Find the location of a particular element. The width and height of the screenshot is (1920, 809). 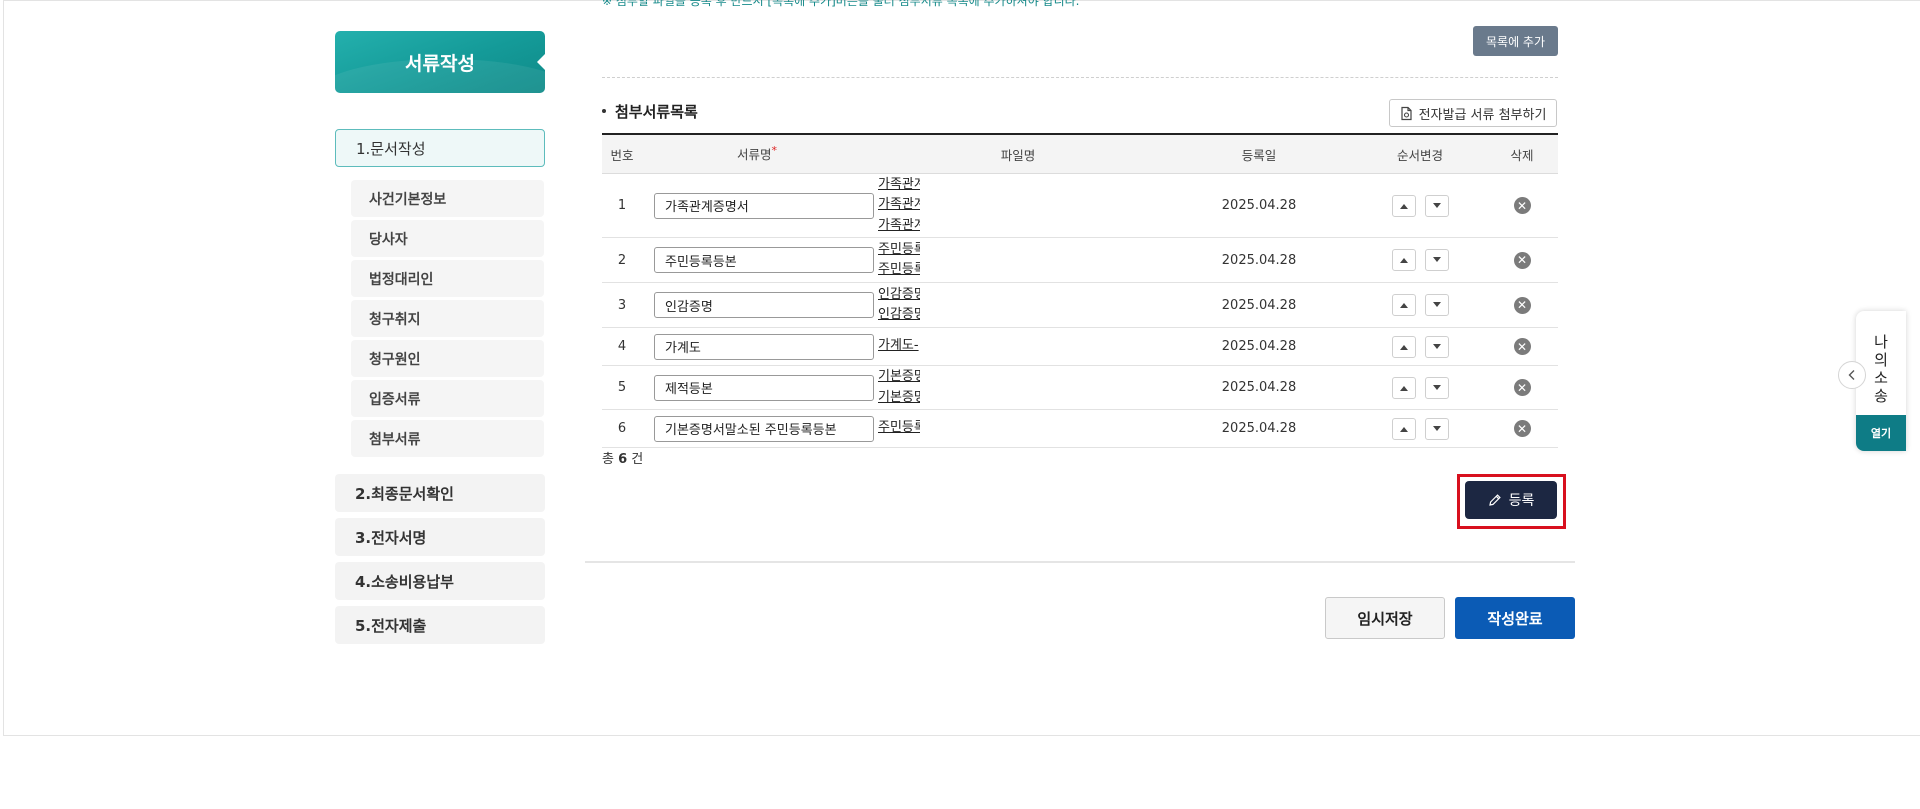

step-fee-payment: 4.소송비용납부 is located at coordinates (440, 581).